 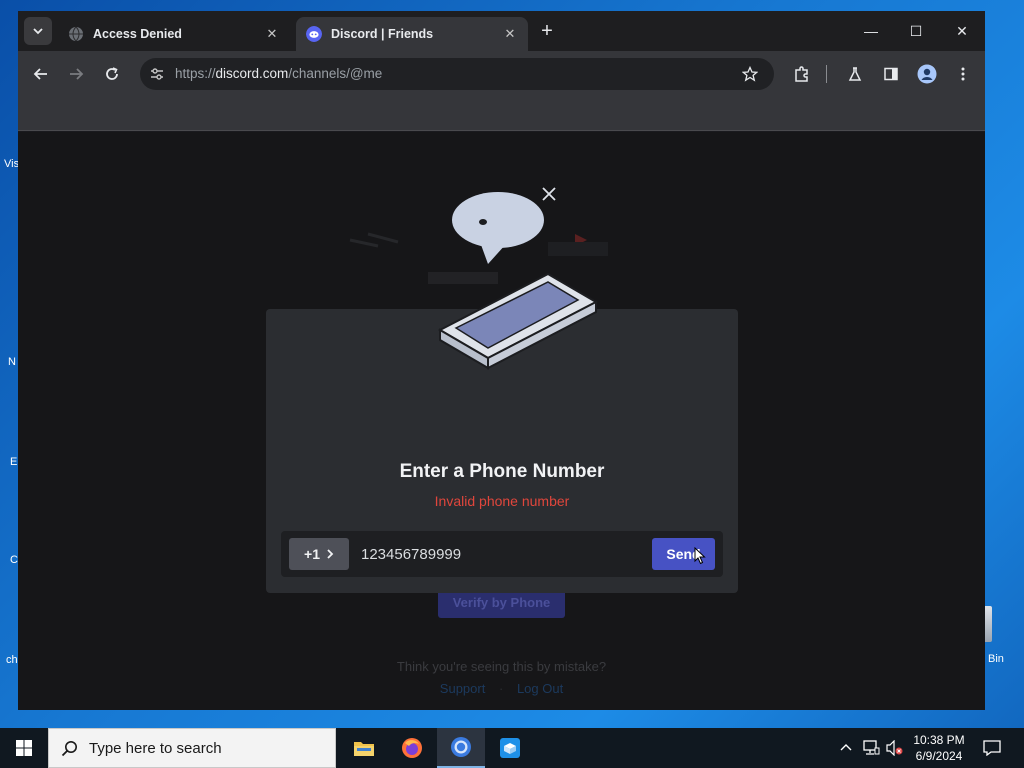 What do you see at coordinates (330, 554) in the screenshot?
I see `chevron-right-icon` at bounding box center [330, 554].